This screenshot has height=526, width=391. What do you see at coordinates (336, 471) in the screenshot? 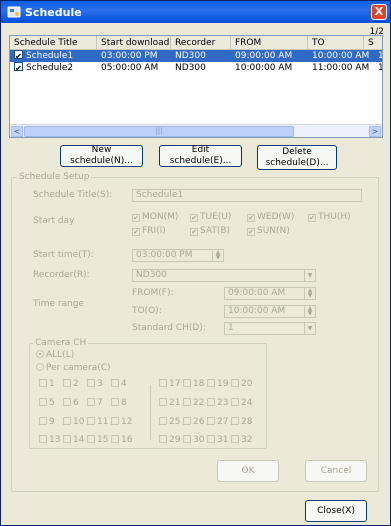
I see `cancel-button: Cancel` at bounding box center [336, 471].